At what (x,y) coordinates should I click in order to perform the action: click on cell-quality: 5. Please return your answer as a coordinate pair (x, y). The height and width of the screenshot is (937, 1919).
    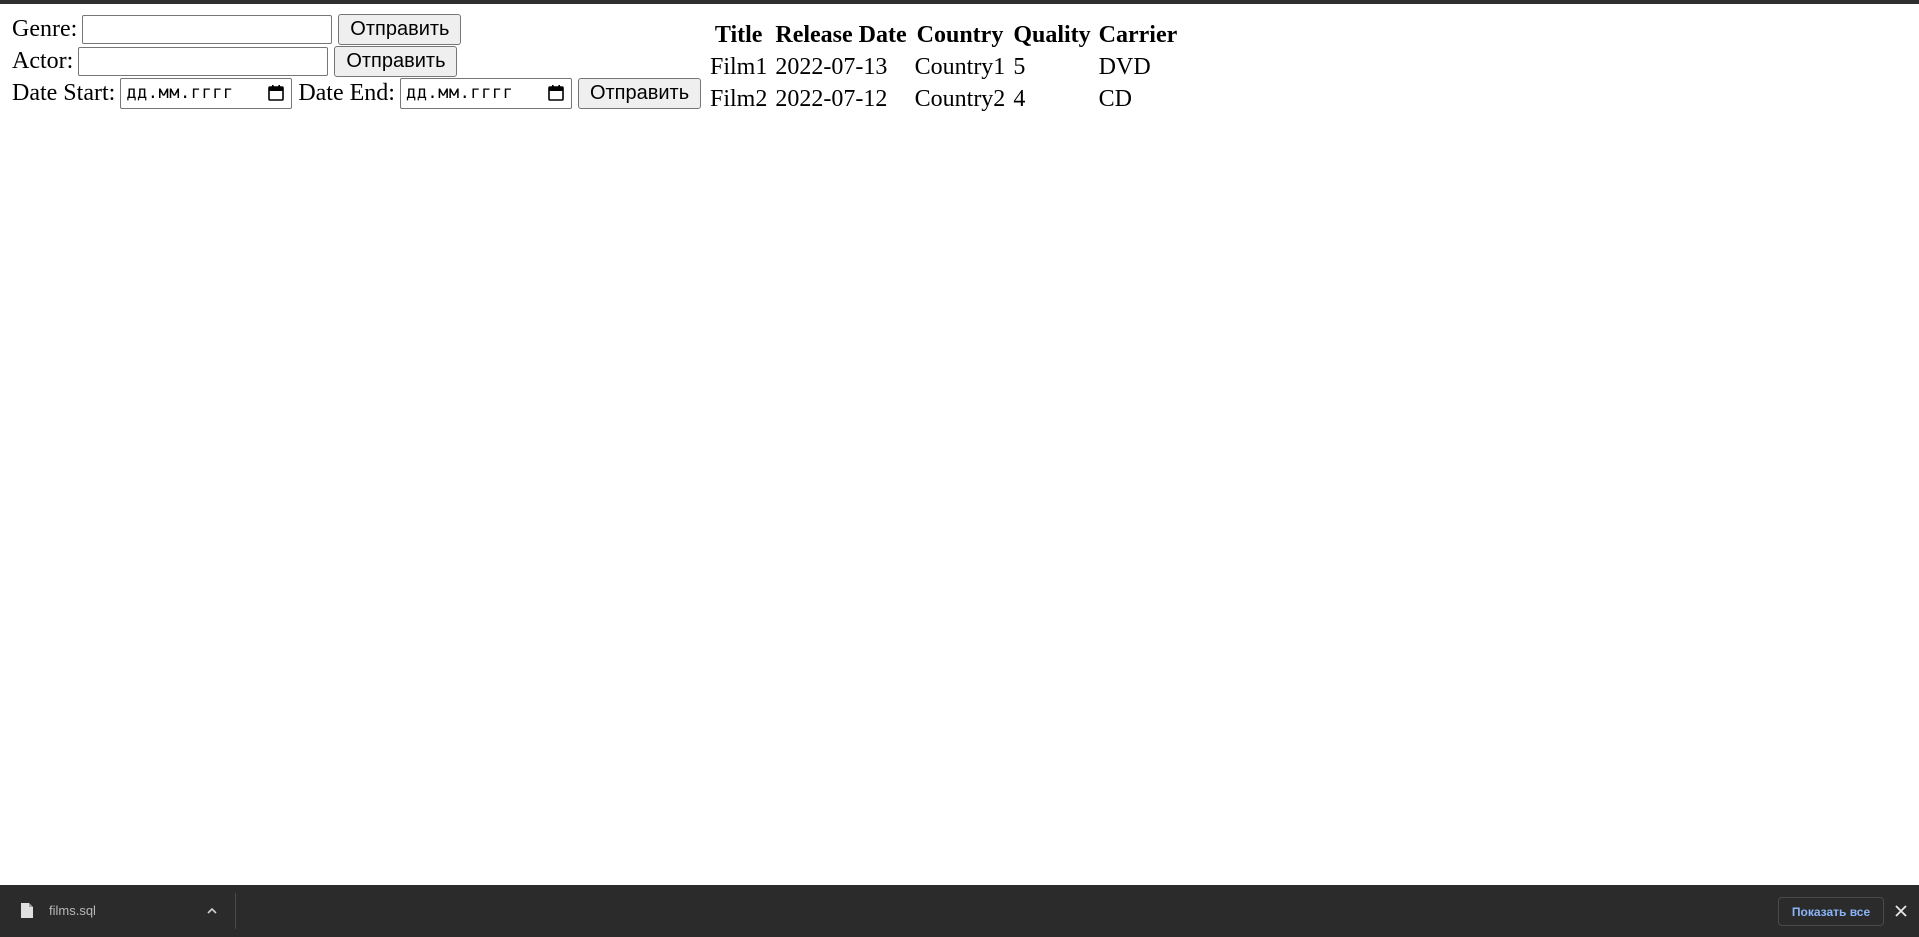
    Looking at the image, I should click on (1019, 66).